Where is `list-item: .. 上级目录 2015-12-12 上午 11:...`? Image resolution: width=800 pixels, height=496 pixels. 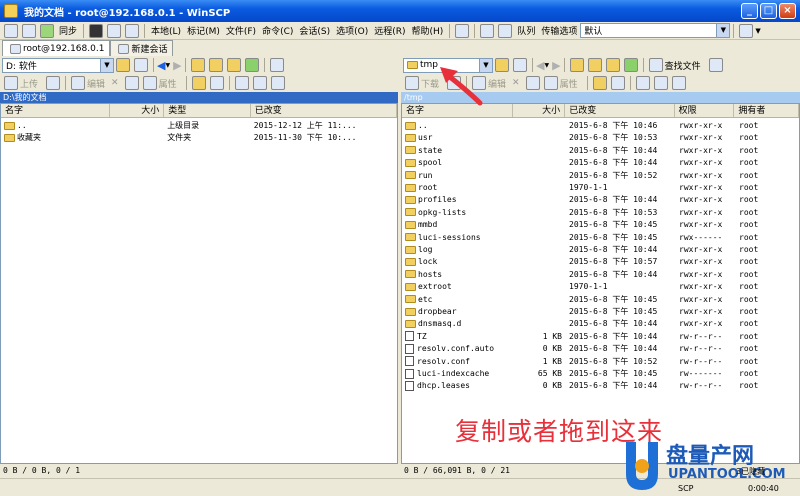
list-item: .. 上级目录 2015-12-12 上午 11:... is located at coordinates (199, 126).